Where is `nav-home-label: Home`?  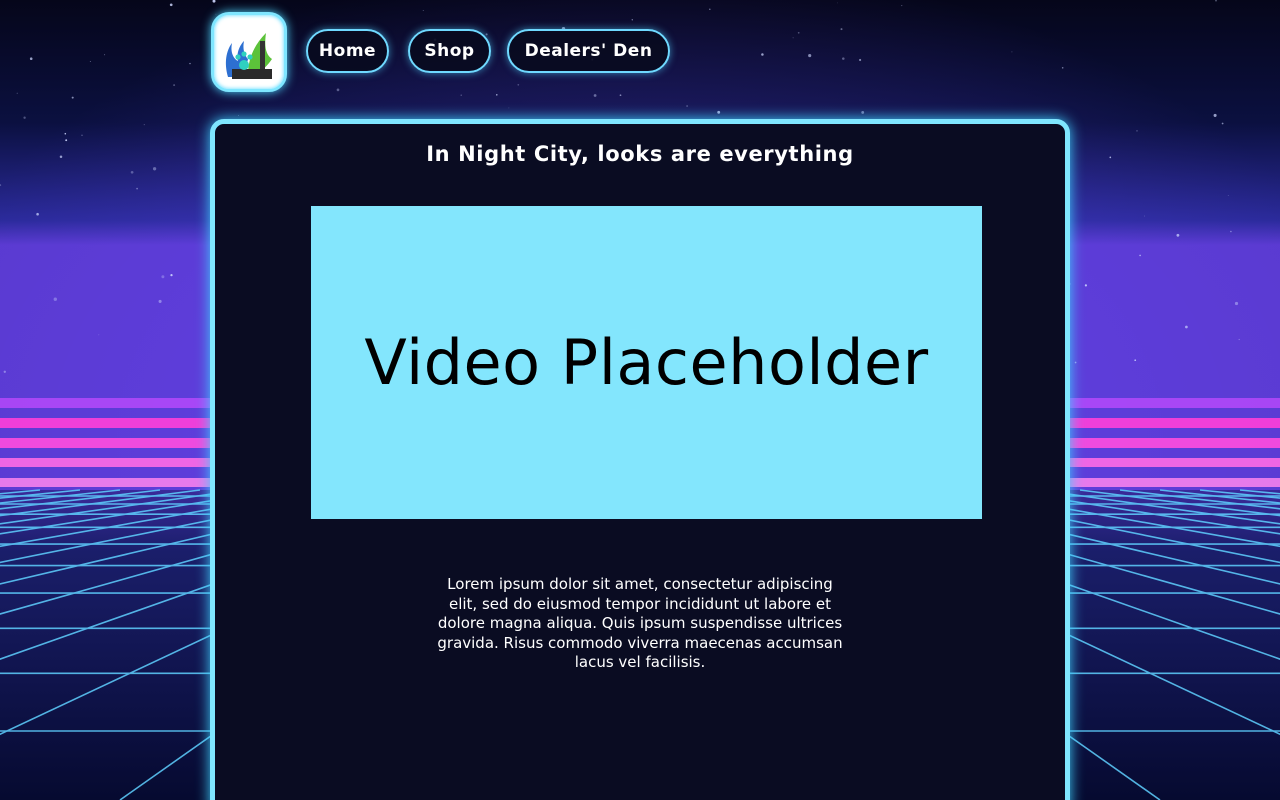 nav-home-label: Home is located at coordinates (347, 51).